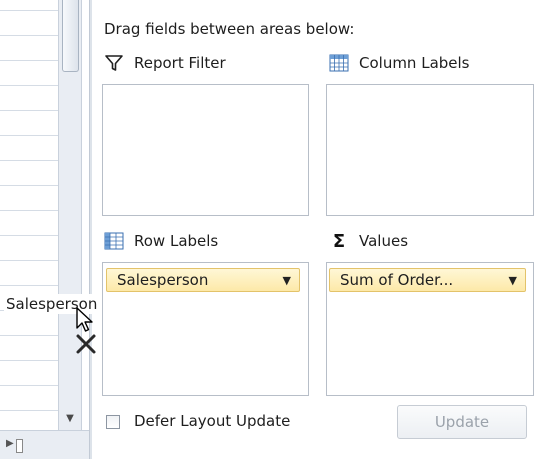 This screenshot has height=459, width=534. What do you see at coordinates (114, 63) in the screenshot?
I see `filter-icon` at bounding box center [114, 63].